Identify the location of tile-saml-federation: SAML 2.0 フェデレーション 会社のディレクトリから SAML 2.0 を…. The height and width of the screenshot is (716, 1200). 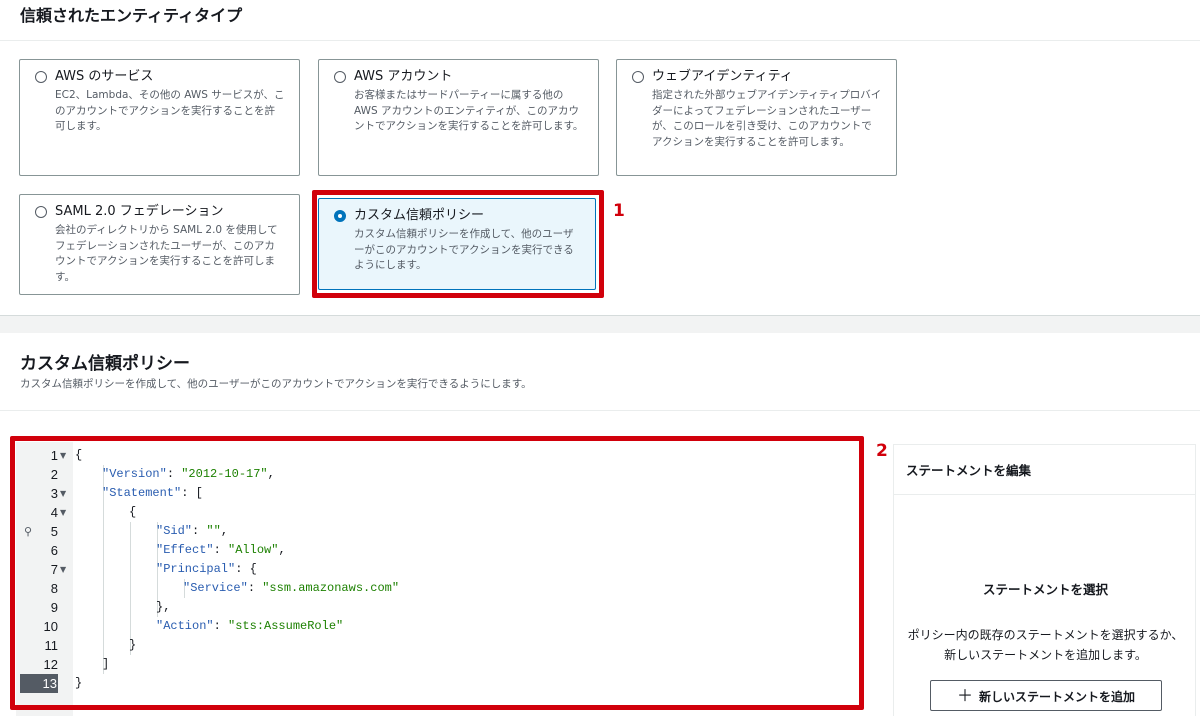
(159, 244).